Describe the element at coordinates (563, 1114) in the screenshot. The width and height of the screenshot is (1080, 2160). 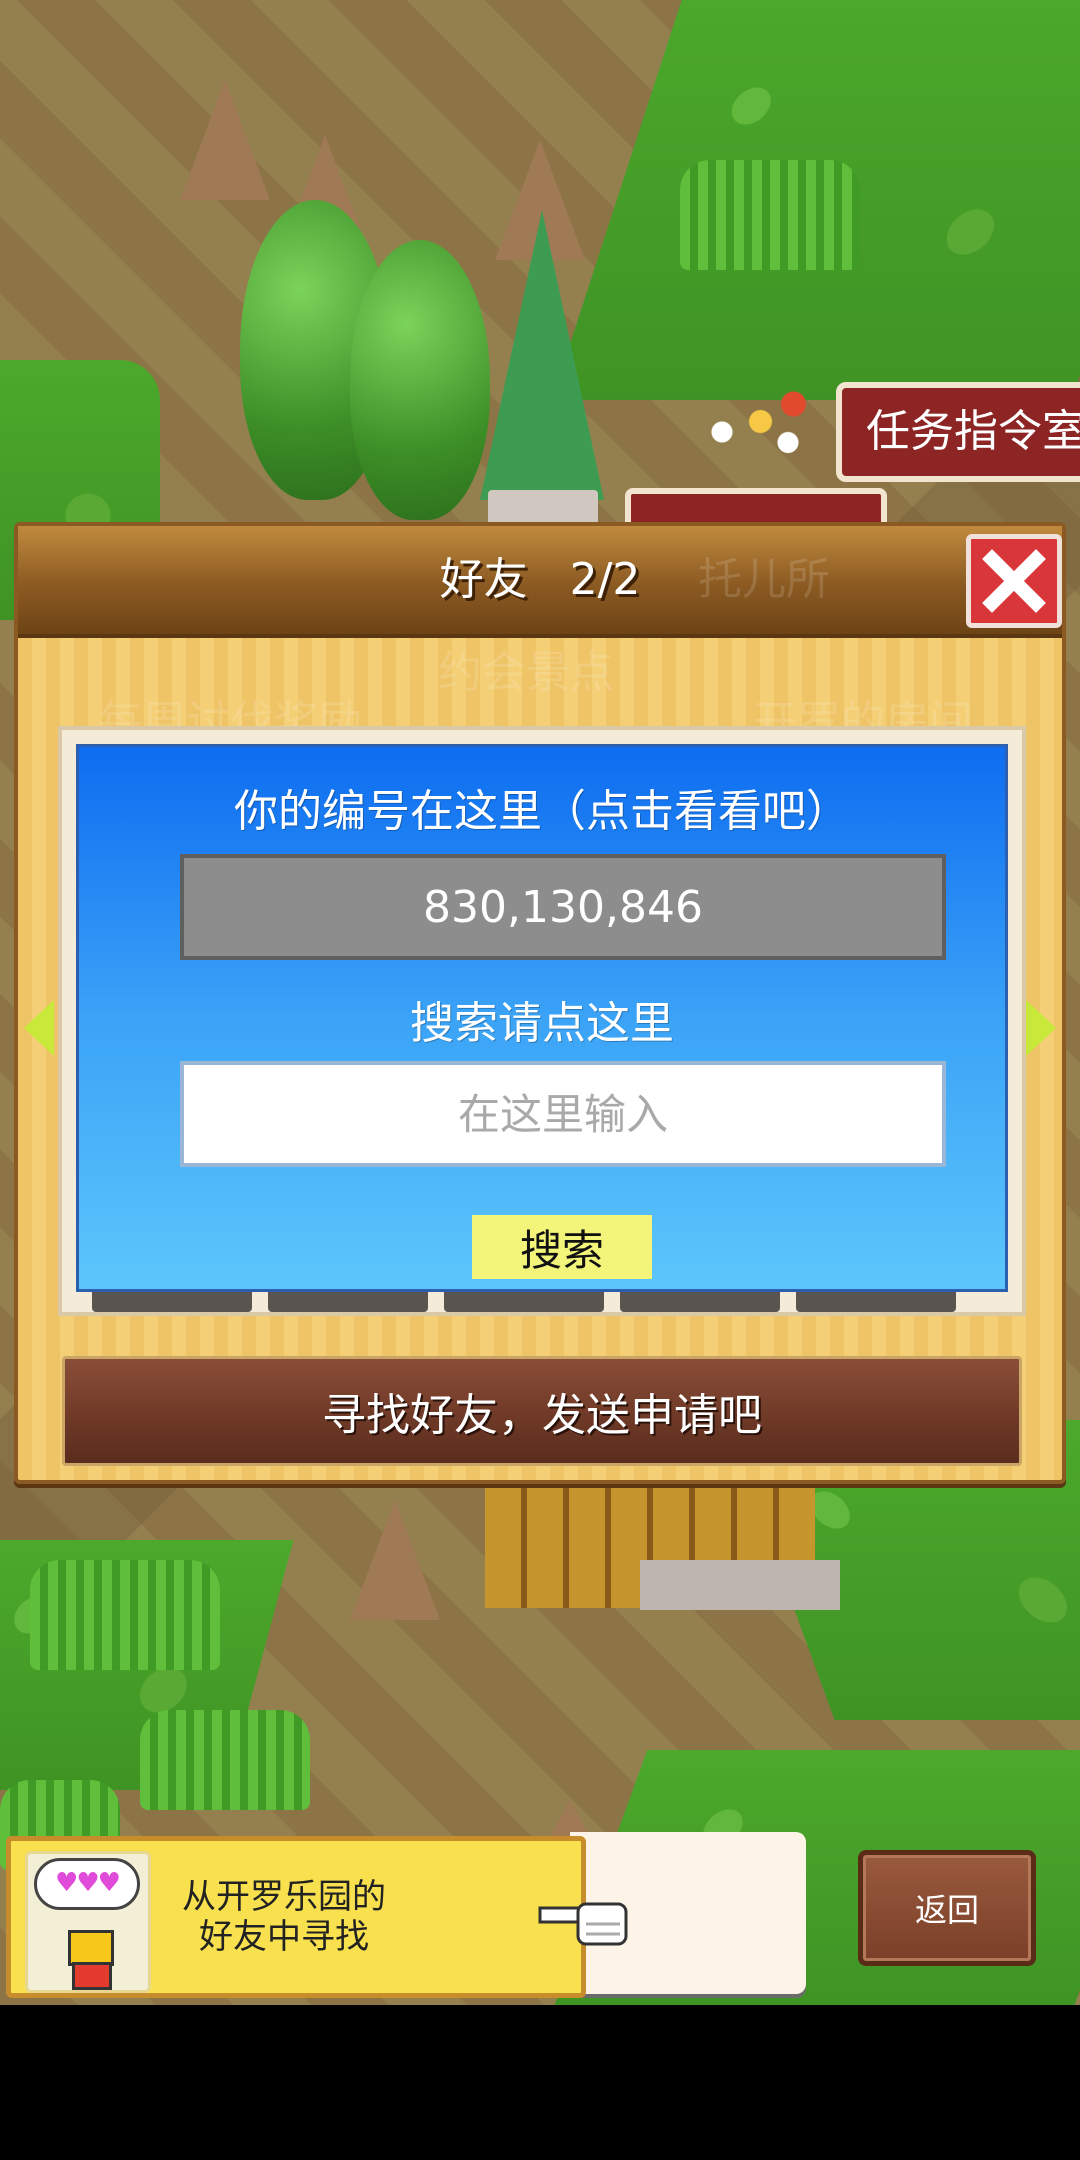
I see `friend-search-input` at that location.